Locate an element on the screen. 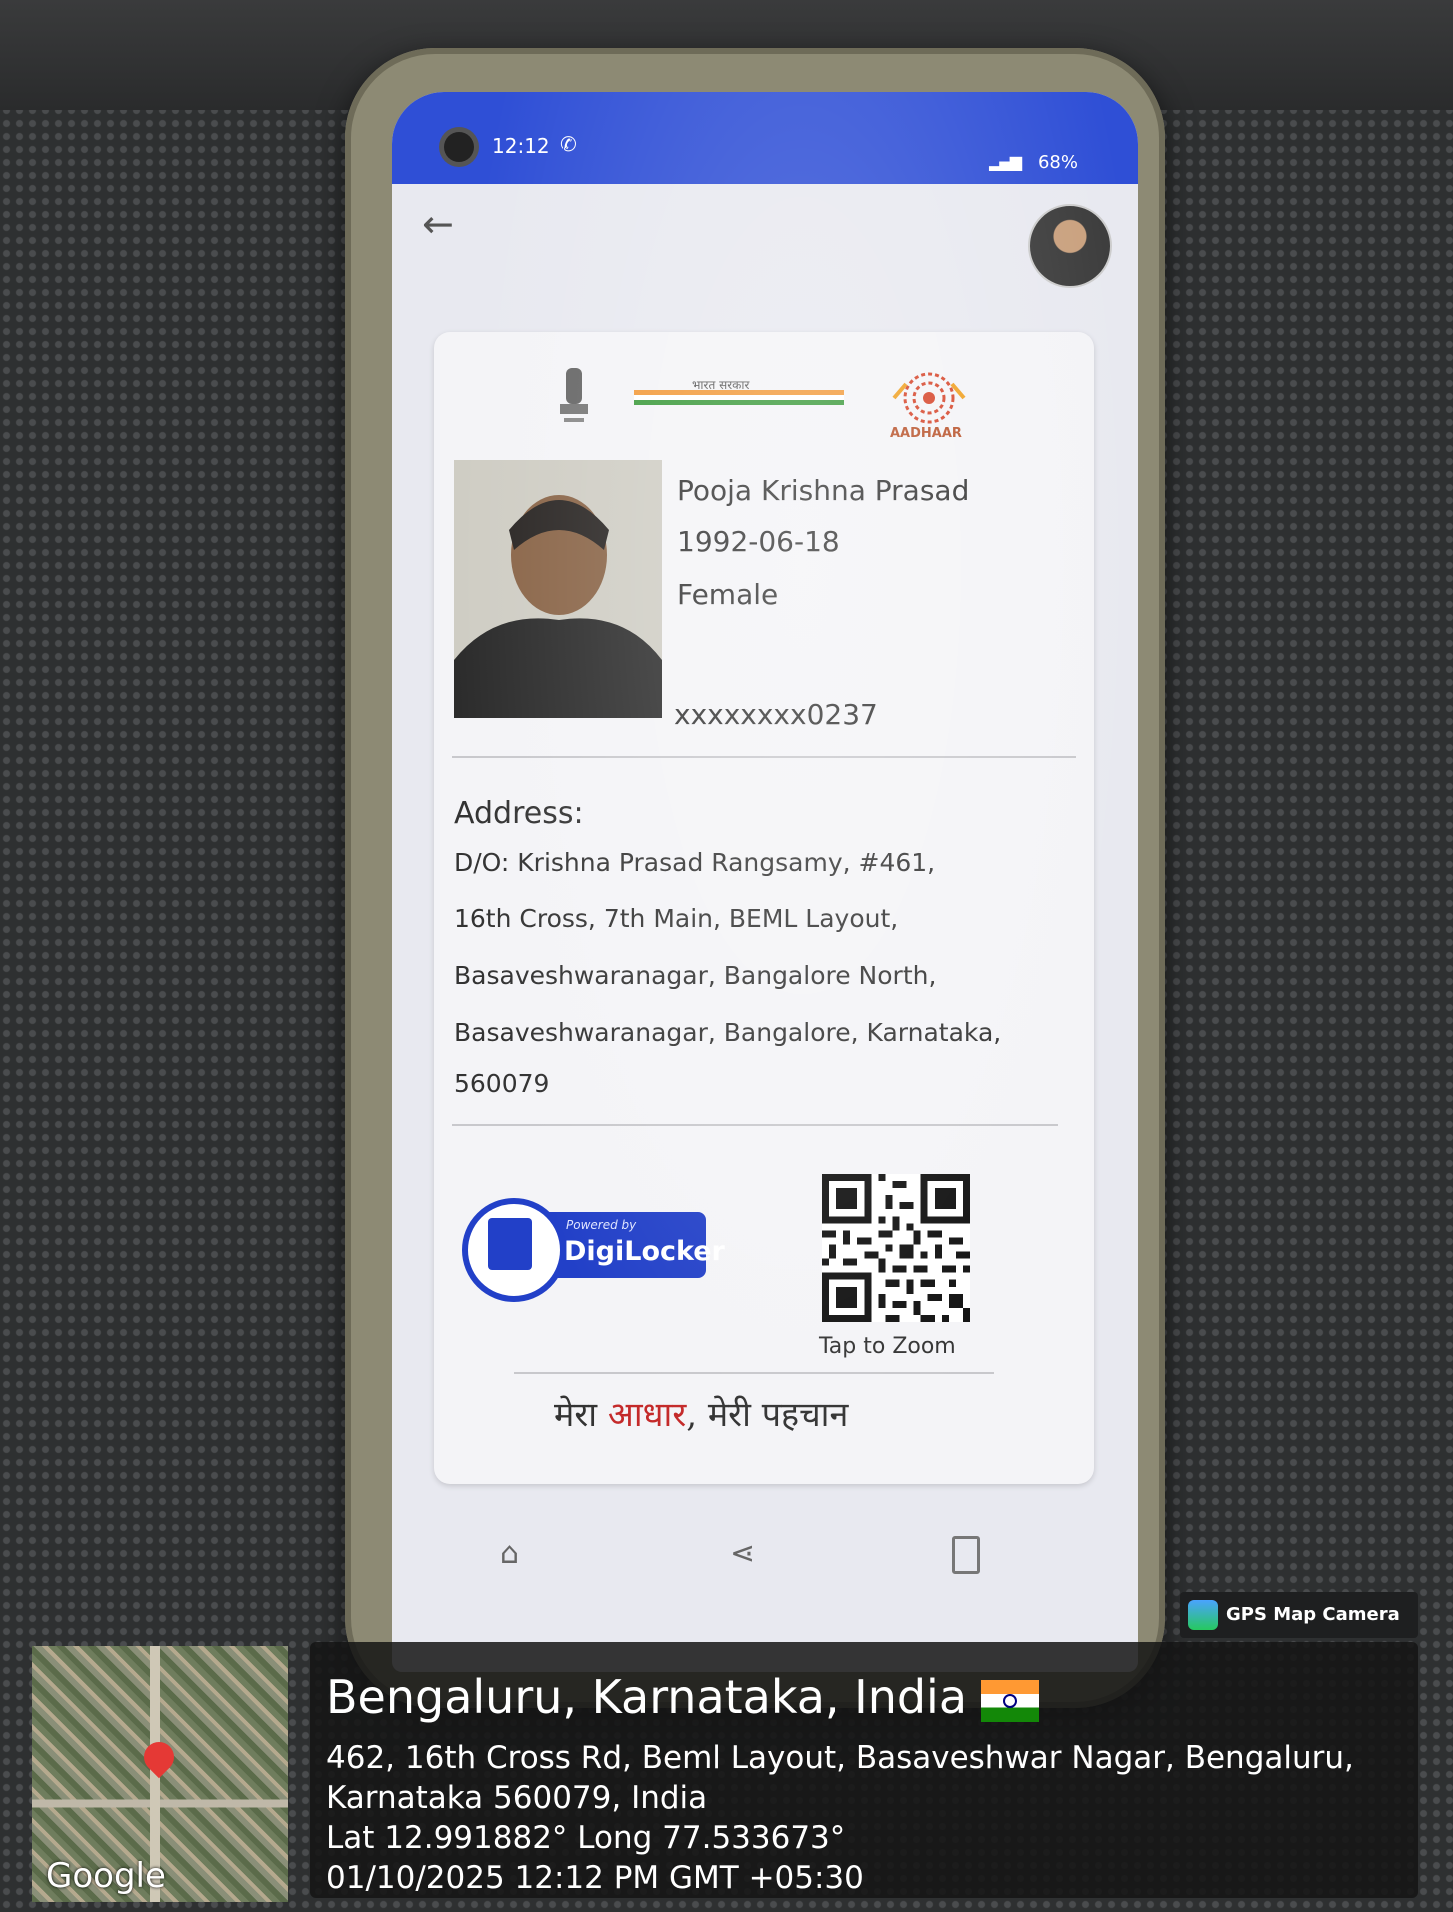 Image resolution: width=1453 pixels, height=1912 pixels. map-thumbnail: Google is located at coordinates (160, 1774).